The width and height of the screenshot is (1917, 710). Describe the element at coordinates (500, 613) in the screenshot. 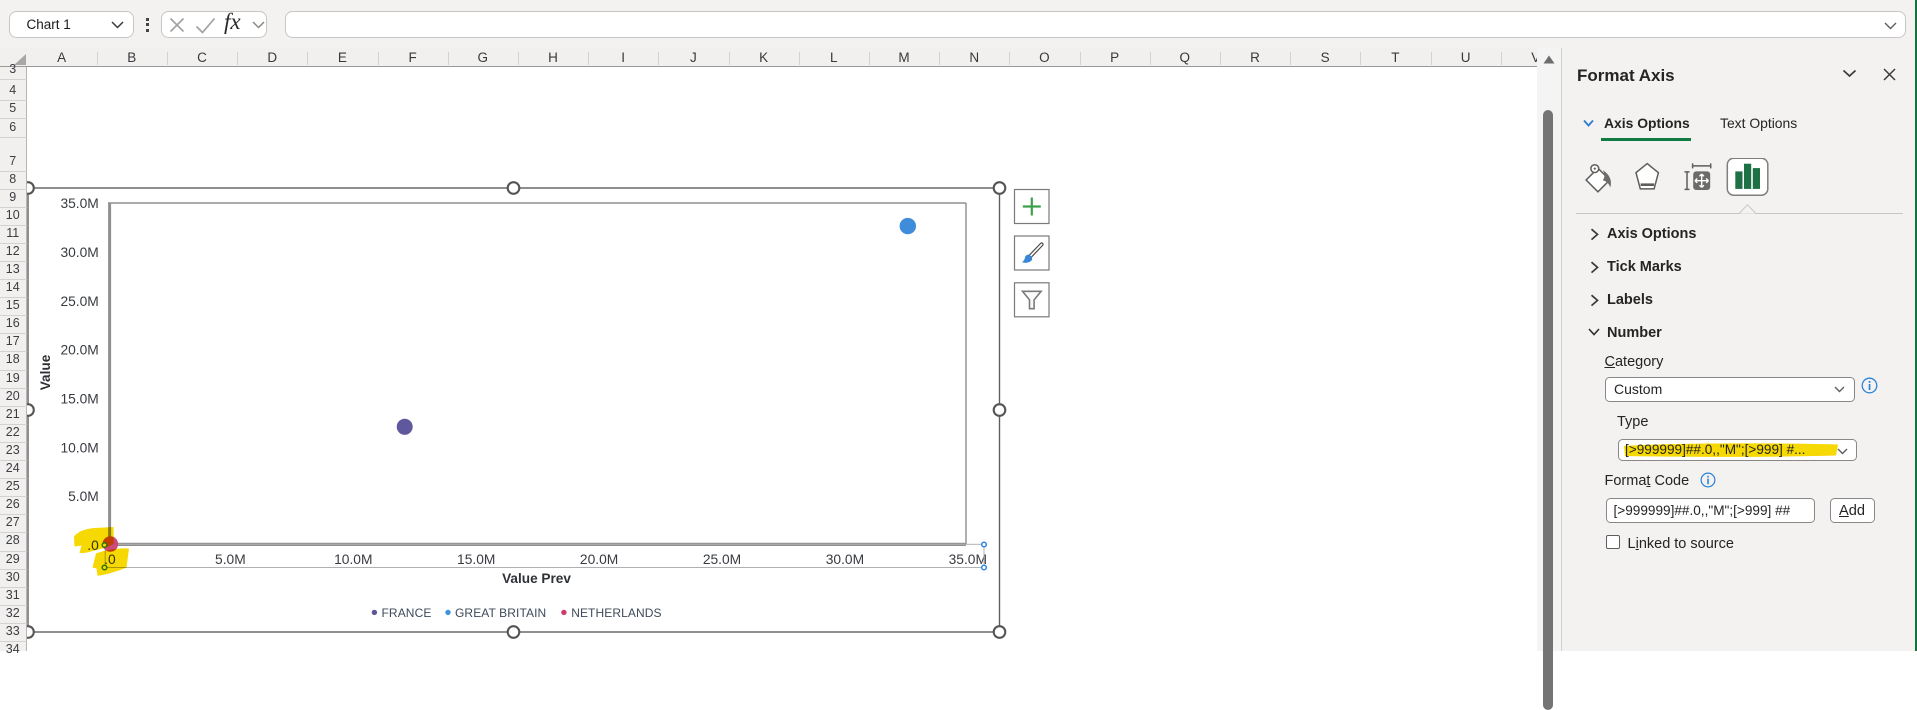

I see `svg-text: GREAT BRITAIN` at that location.